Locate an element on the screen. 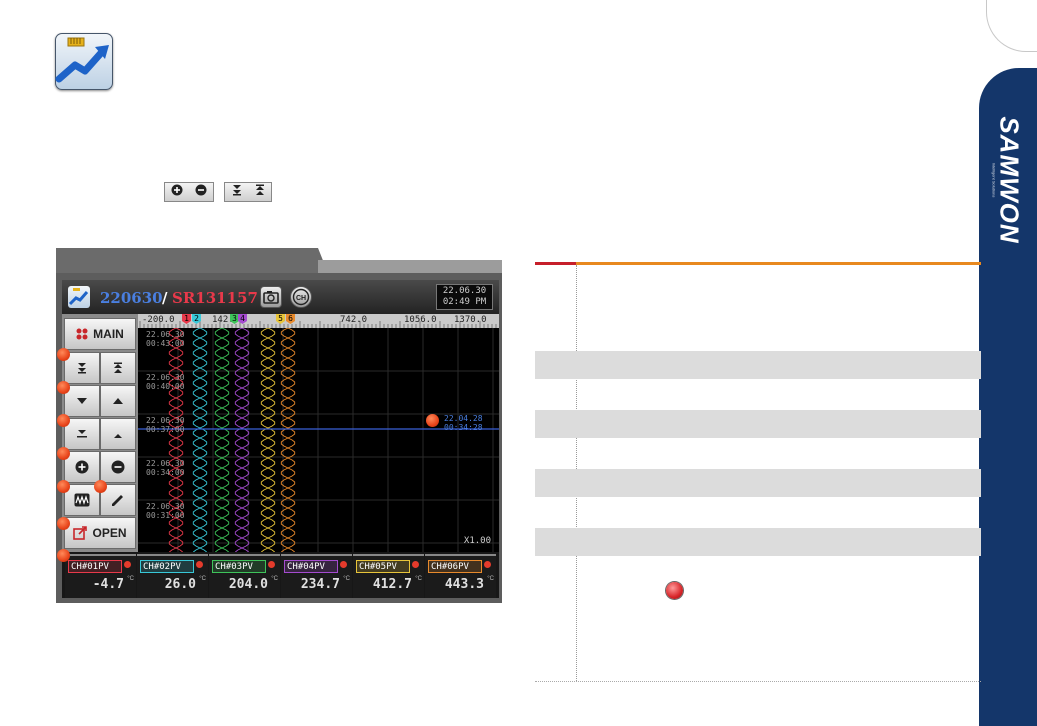 The width and height of the screenshot is (1037, 726). page-up-button is located at coordinates (118, 368).